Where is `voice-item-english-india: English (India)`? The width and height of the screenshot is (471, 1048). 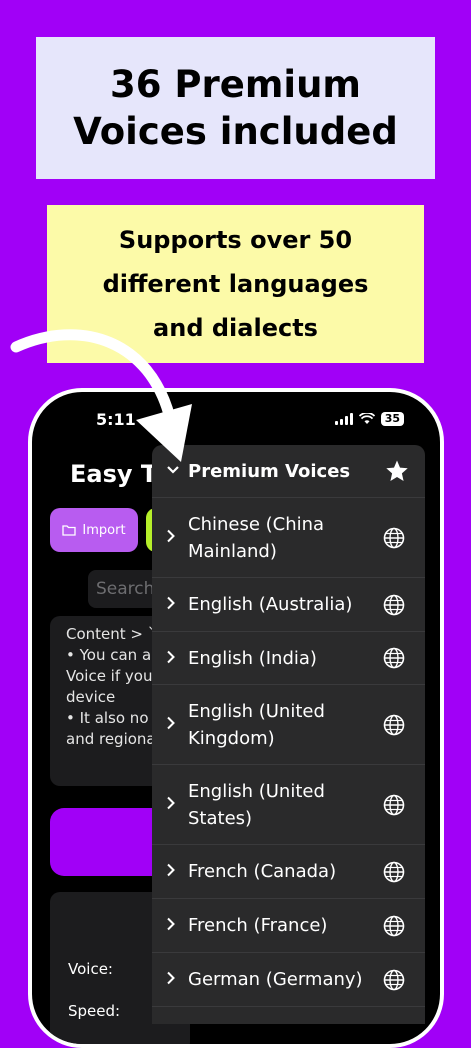
voice-item-english-india: English (India) is located at coordinates (288, 658).